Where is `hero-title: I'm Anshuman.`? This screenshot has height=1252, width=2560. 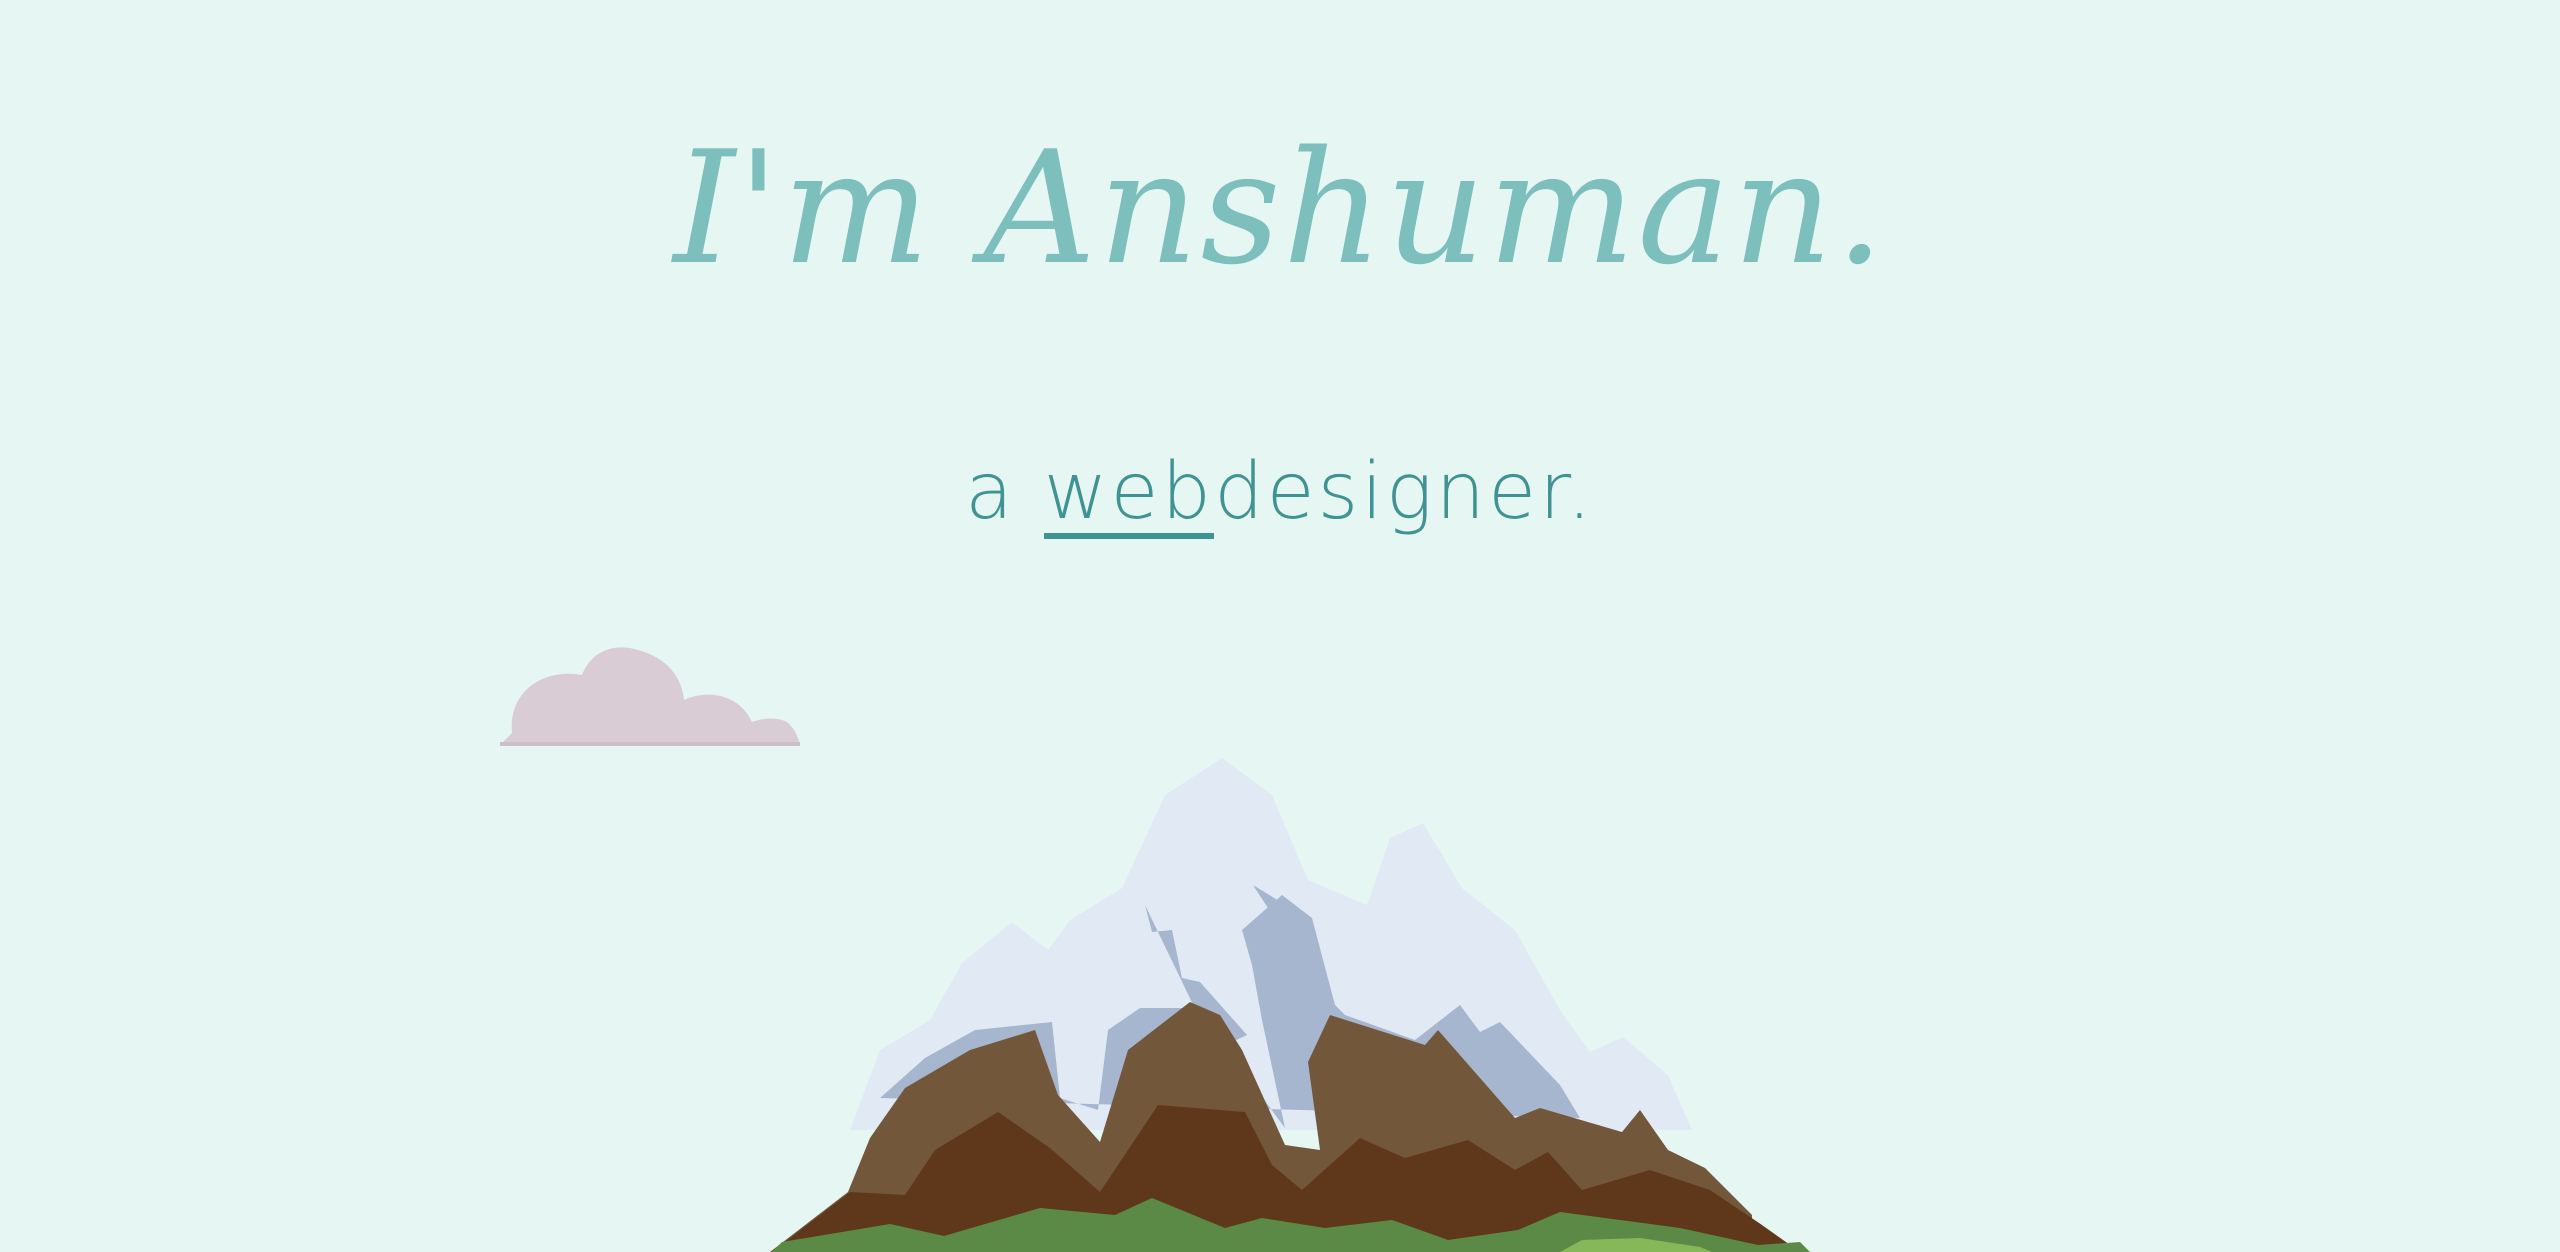
hero-title: I'm Anshuman. is located at coordinates (1280, 208).